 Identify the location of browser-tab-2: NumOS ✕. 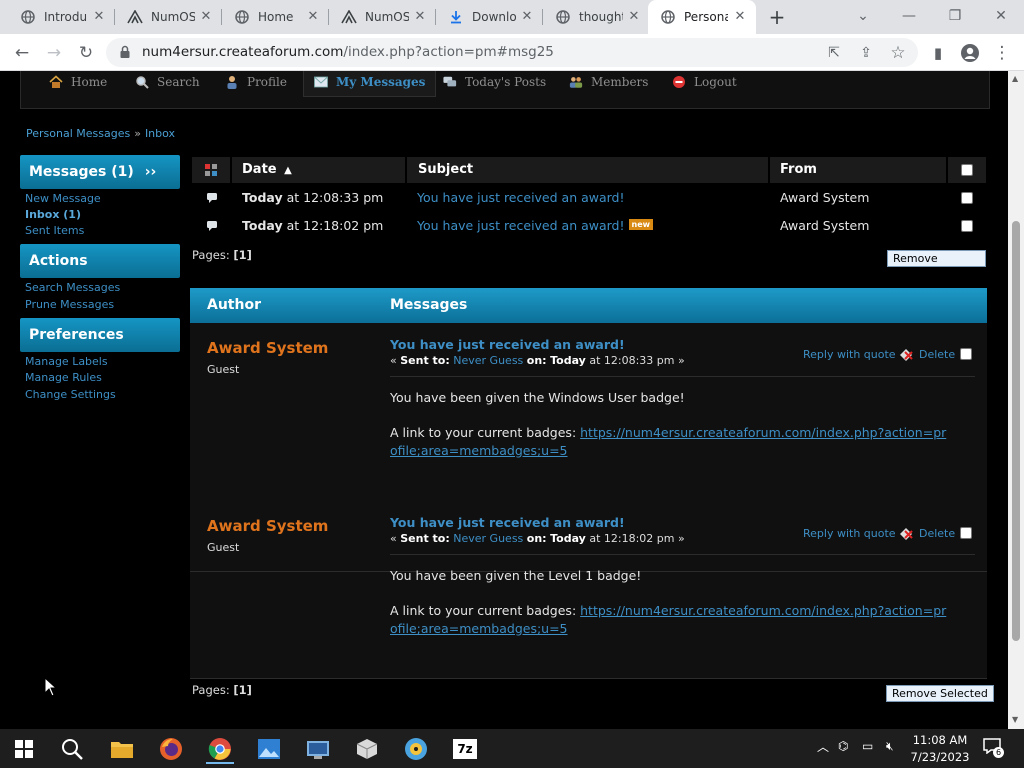
(168, 17).